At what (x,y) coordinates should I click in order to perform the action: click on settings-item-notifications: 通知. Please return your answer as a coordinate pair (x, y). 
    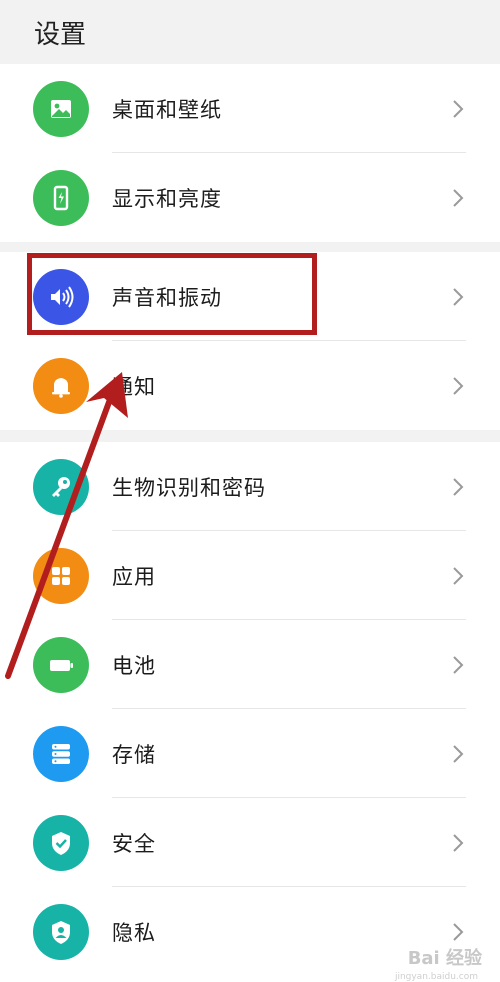
    Looking at the image, I should click on (250, 385).